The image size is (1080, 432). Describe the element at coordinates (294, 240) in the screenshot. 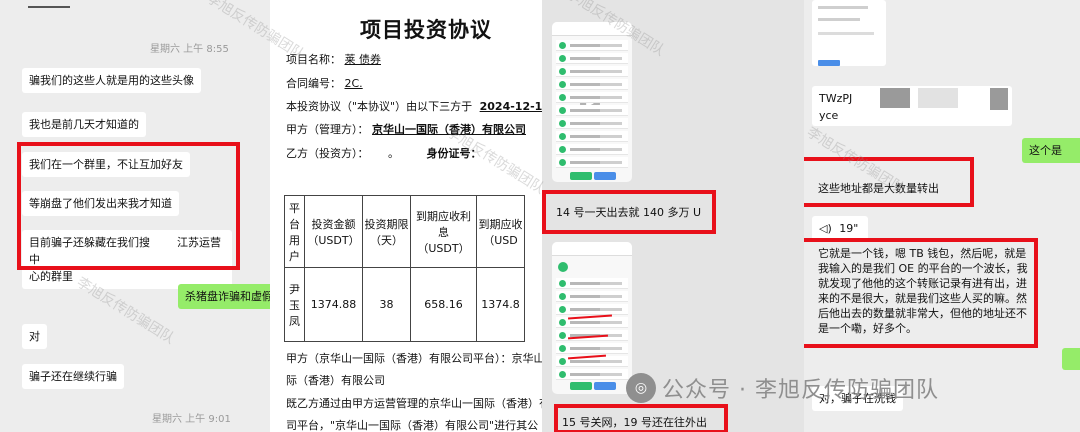

I see `header-char: 用` at that location.